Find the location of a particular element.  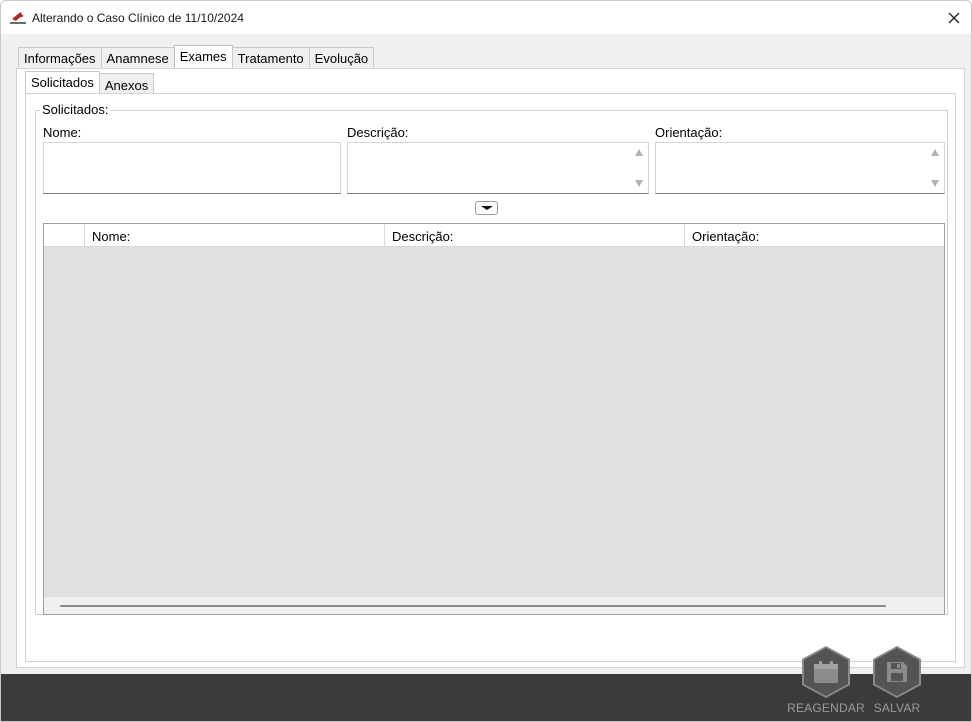

reschedule-button: REAGENDAR is located at coordinates (826, 683).